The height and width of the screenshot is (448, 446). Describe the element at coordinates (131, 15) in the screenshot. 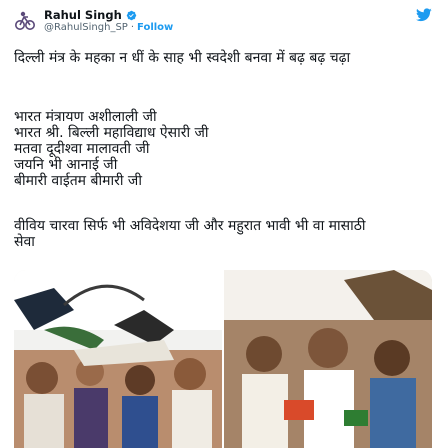

I see `verified-badge-icon` at that location.